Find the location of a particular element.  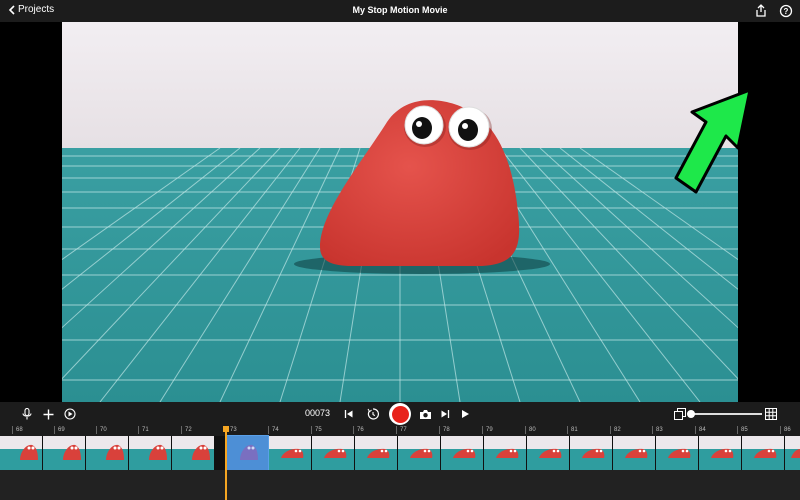

frame-number: 77 is located at coordinates (401, 430).